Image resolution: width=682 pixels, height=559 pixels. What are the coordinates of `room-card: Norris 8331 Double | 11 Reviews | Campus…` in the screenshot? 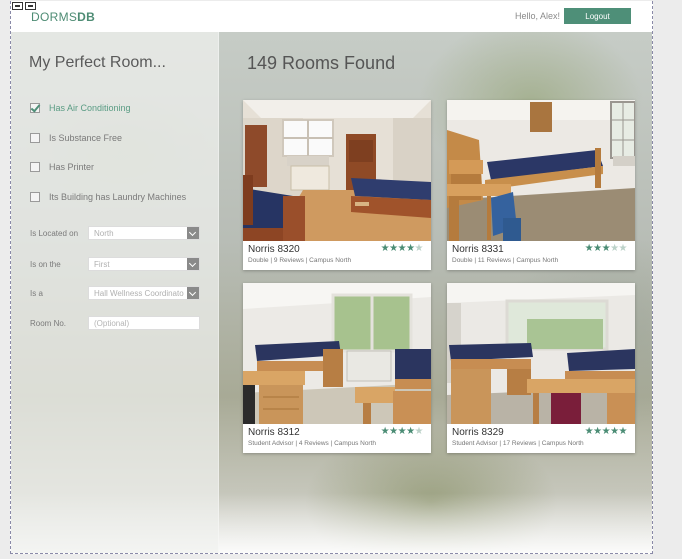 It's located at (541, 185).